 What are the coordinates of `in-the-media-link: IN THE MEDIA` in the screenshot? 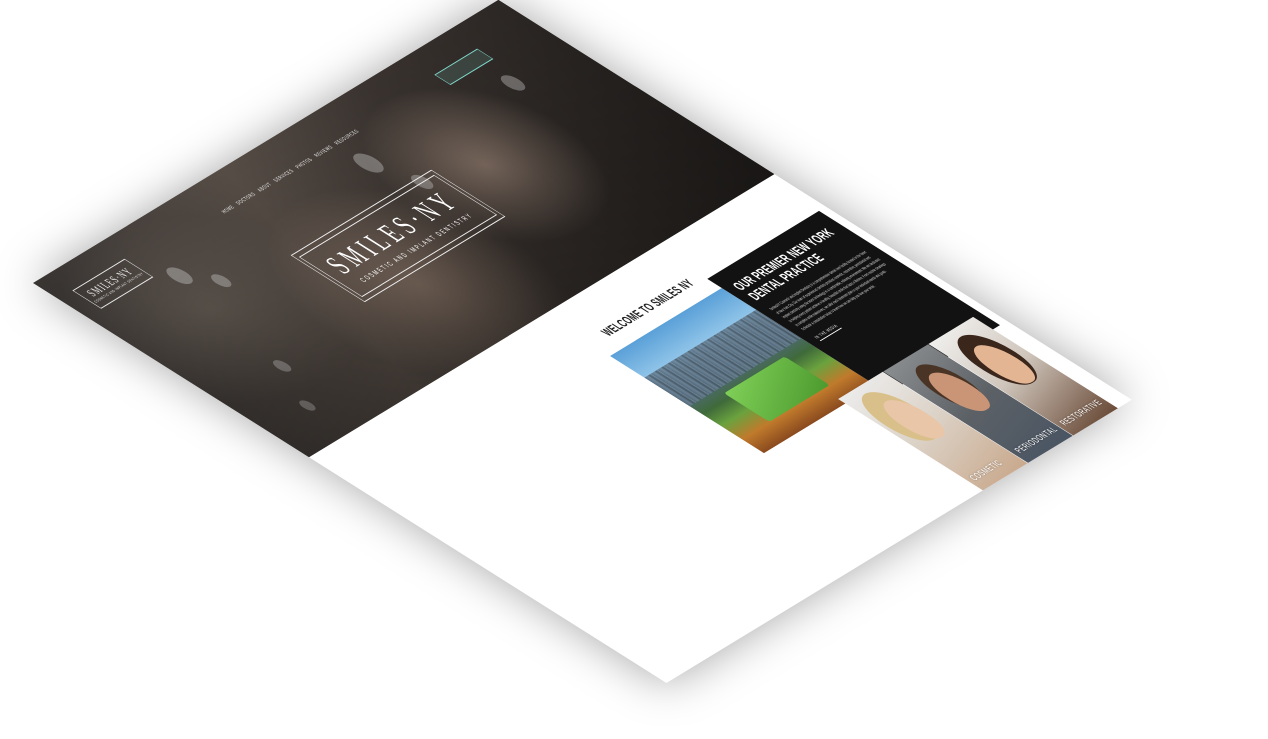 It's located at (827, 332).